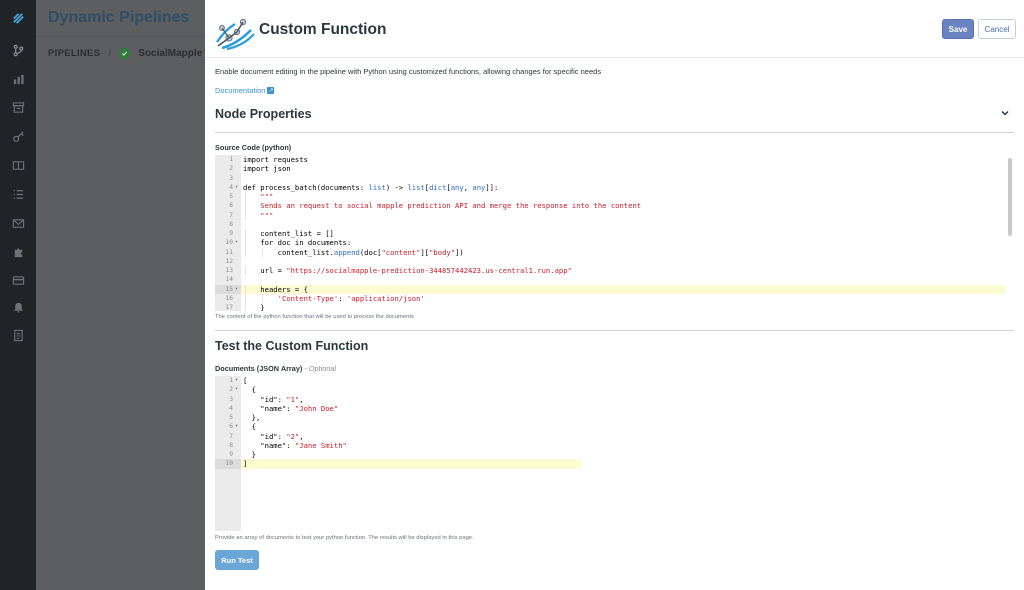  What do you see at coordinates (74, 53) in the screenshot?
I see `breadcrumb-root: PIPELINES` at bounding box center [74, 53].